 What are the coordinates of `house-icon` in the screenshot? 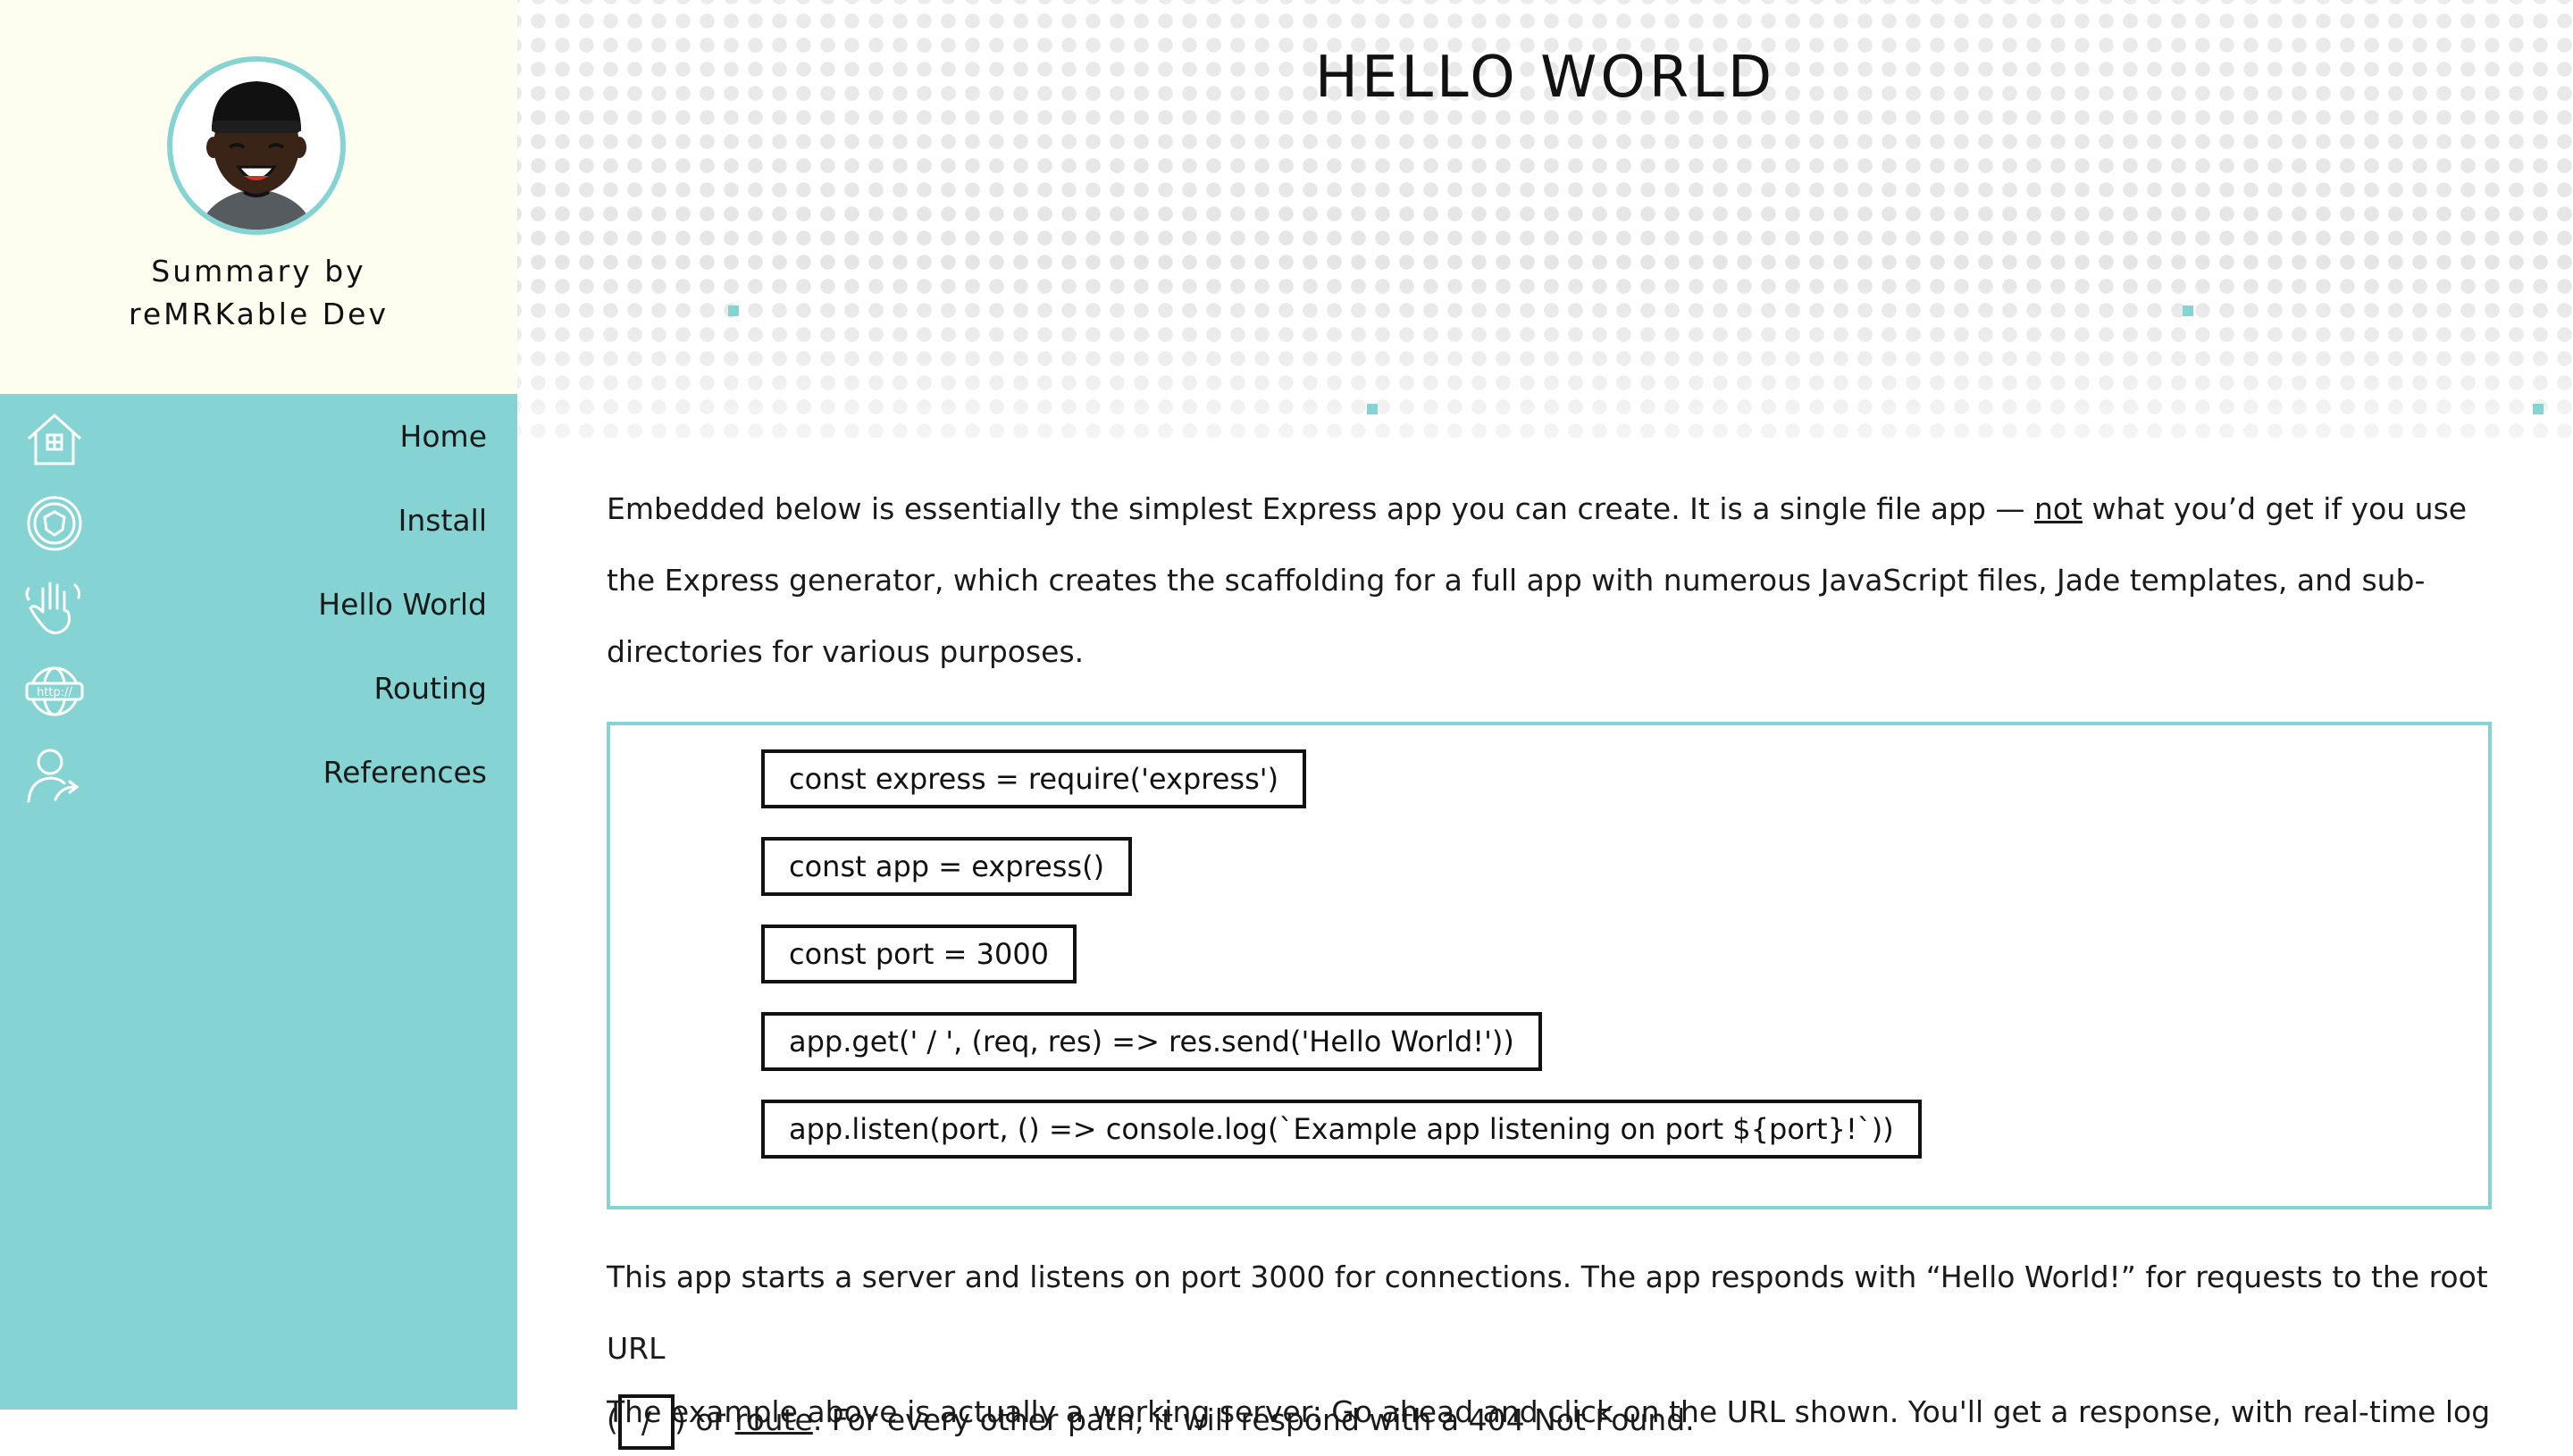 It's located at (54, 439).